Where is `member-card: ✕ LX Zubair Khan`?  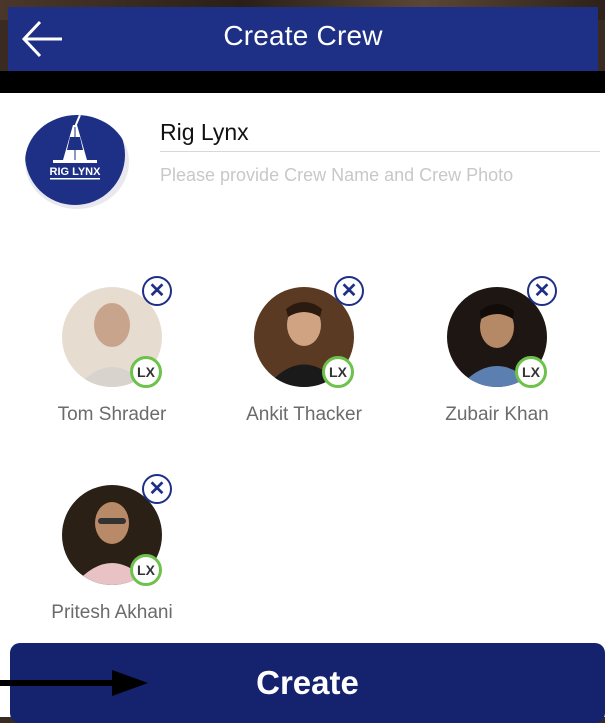 member-card: ✕ LX Zubair Khan is located at coordinates (497, 356).